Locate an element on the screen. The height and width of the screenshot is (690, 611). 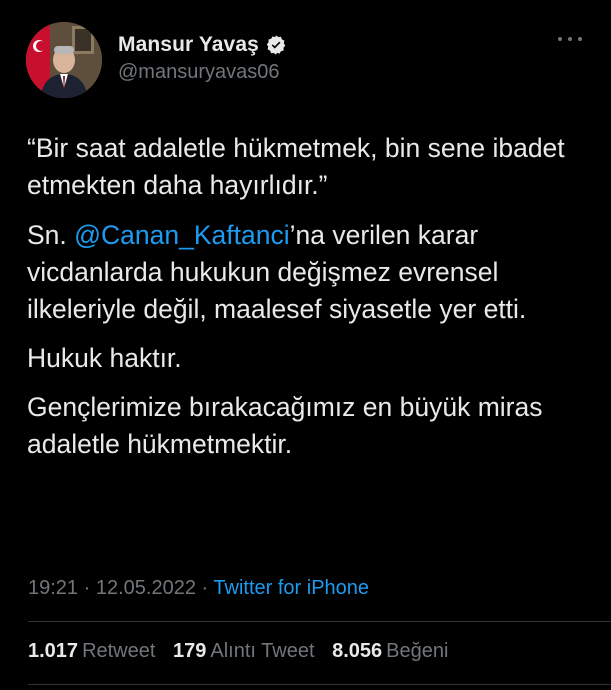
tweet-stats: 1.017 Retweet 179 Alıntı Tweet 8.056 Beğeni is located at coordinates (244, 651).